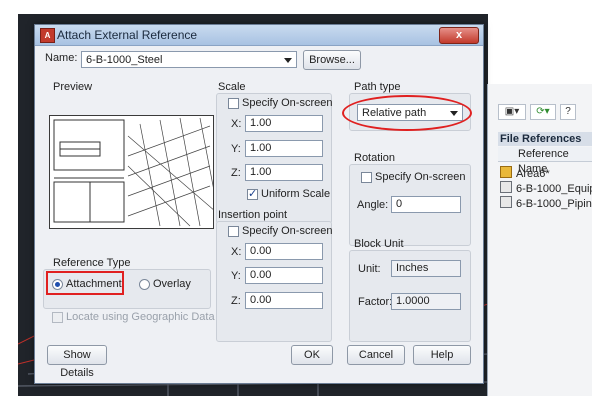 Image resolution: width=592 pixels, height=396 pixels. What do you see at coordinates (420, 177) in the screenshot?
I see `rotation-specify-onscreen-label: Specify On-screen` at bounding box center [420, 177].